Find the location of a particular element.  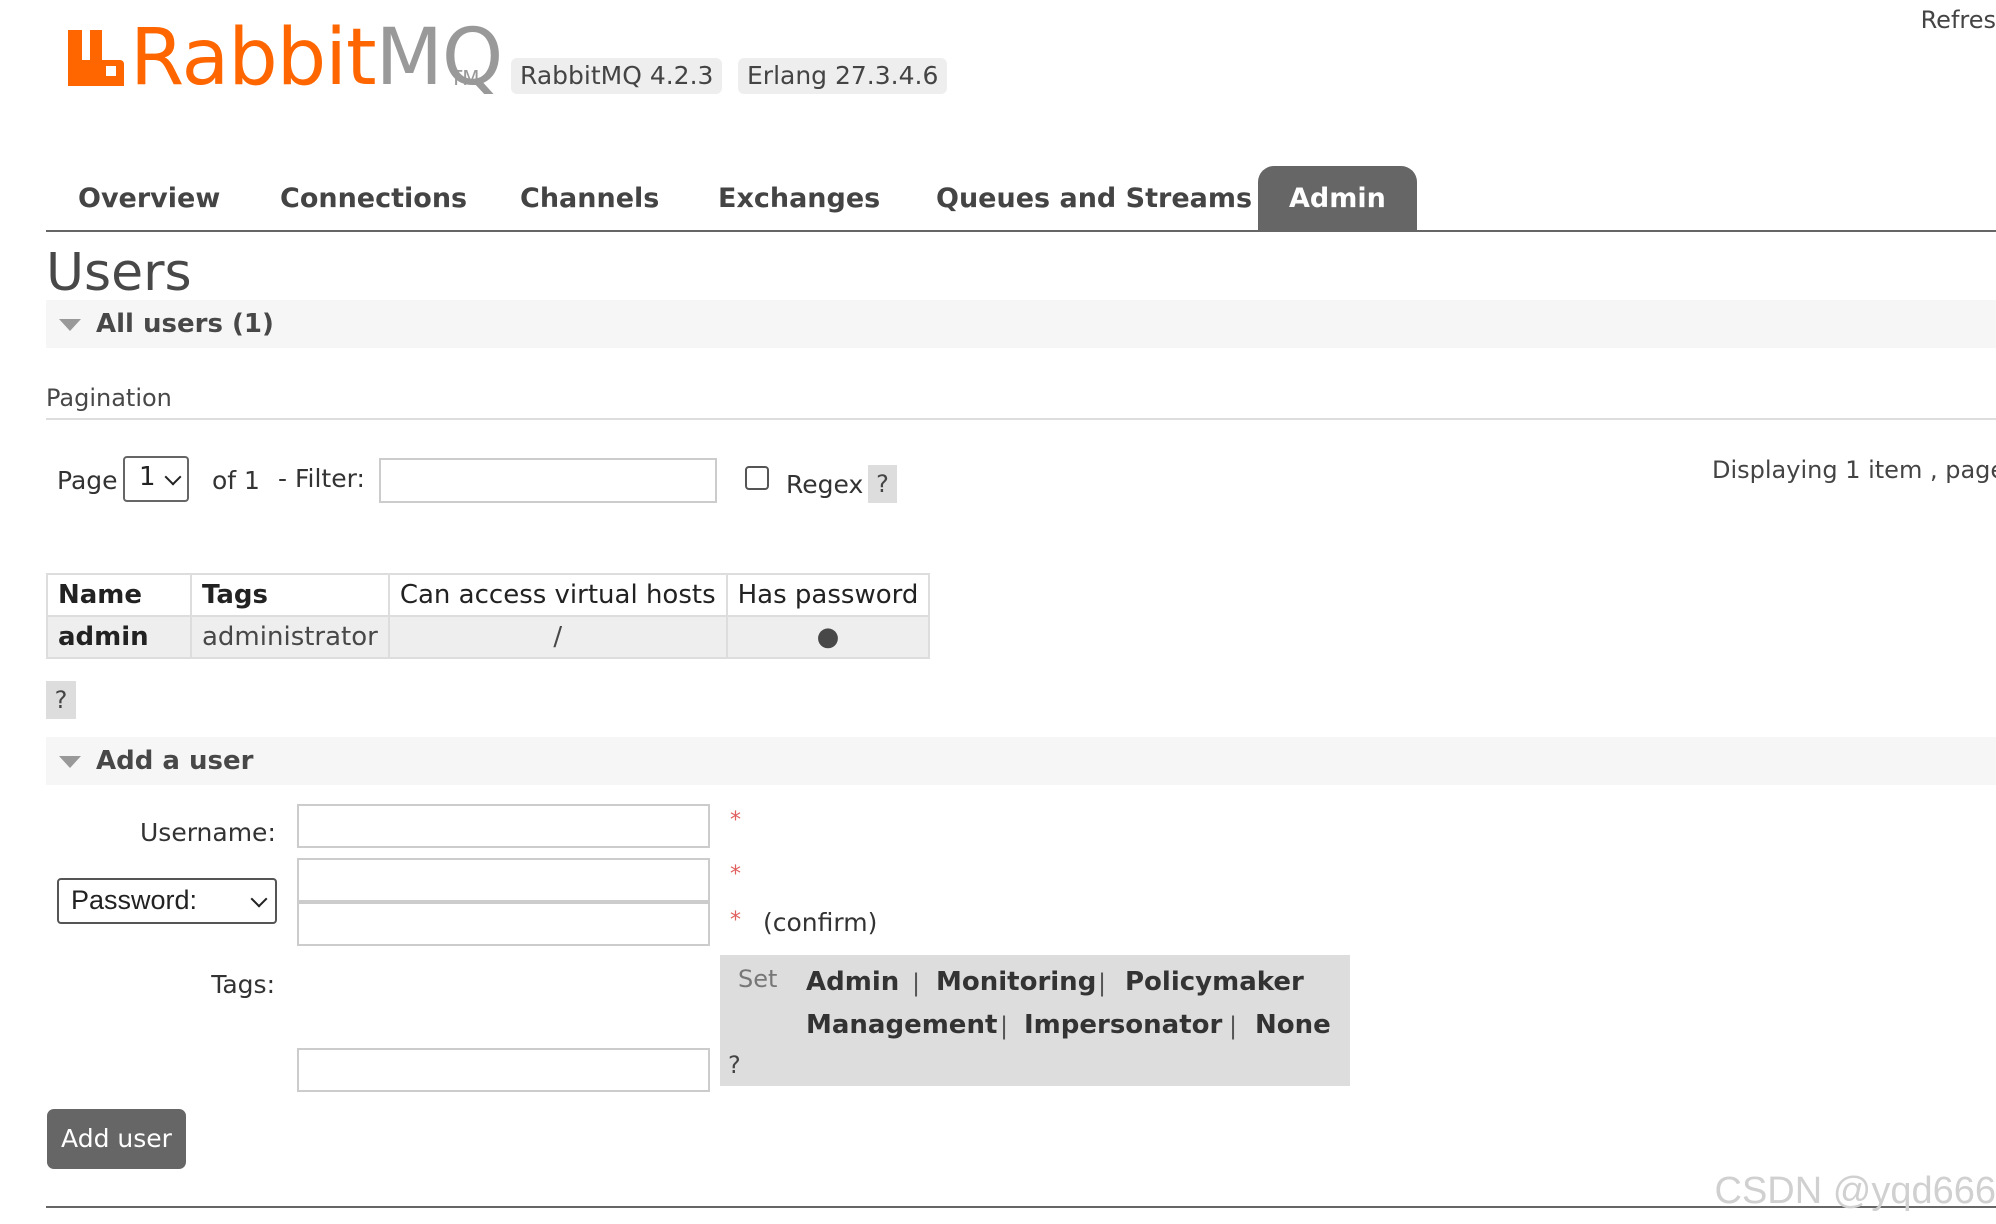

tab-channels: Channels is located at coordinates (589, 198).